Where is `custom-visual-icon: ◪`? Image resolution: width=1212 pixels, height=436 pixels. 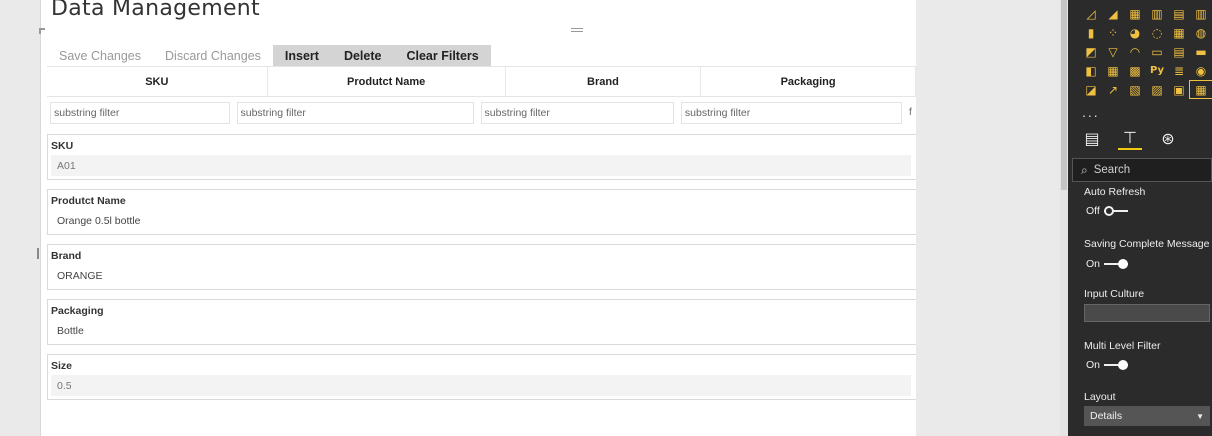 custom-visual-icon: ◪ is located at coordinates (1091, 89).